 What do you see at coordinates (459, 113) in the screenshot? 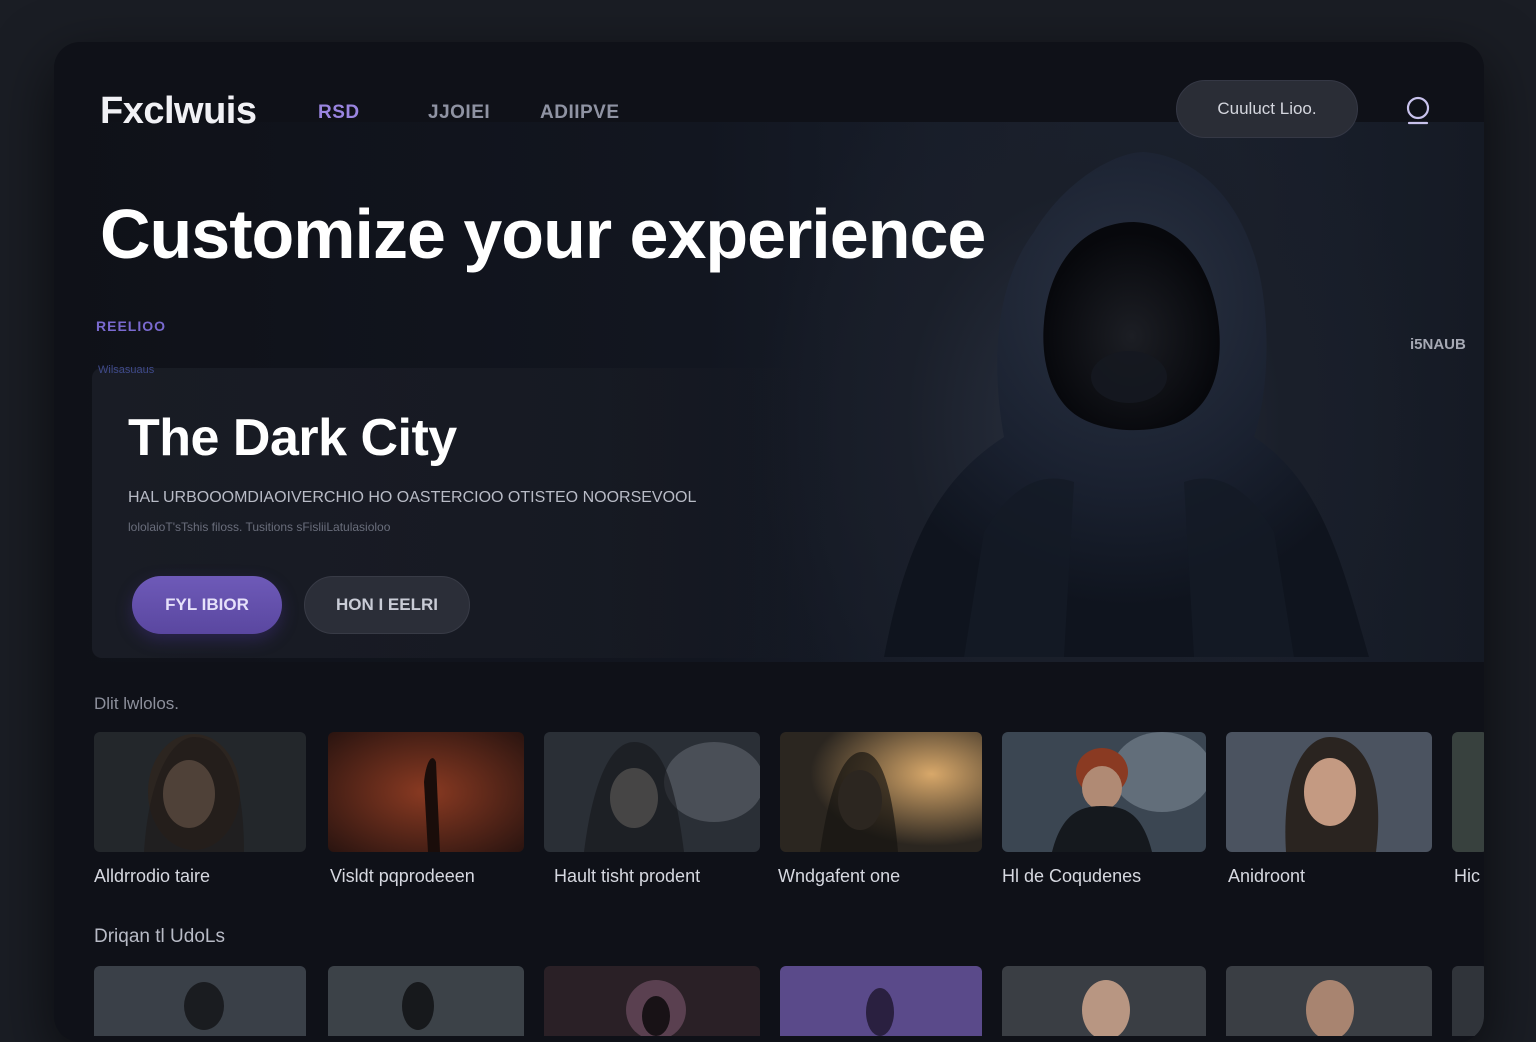
I see `nav-link-2: JJOIEI` at bounding box center [459, 113].